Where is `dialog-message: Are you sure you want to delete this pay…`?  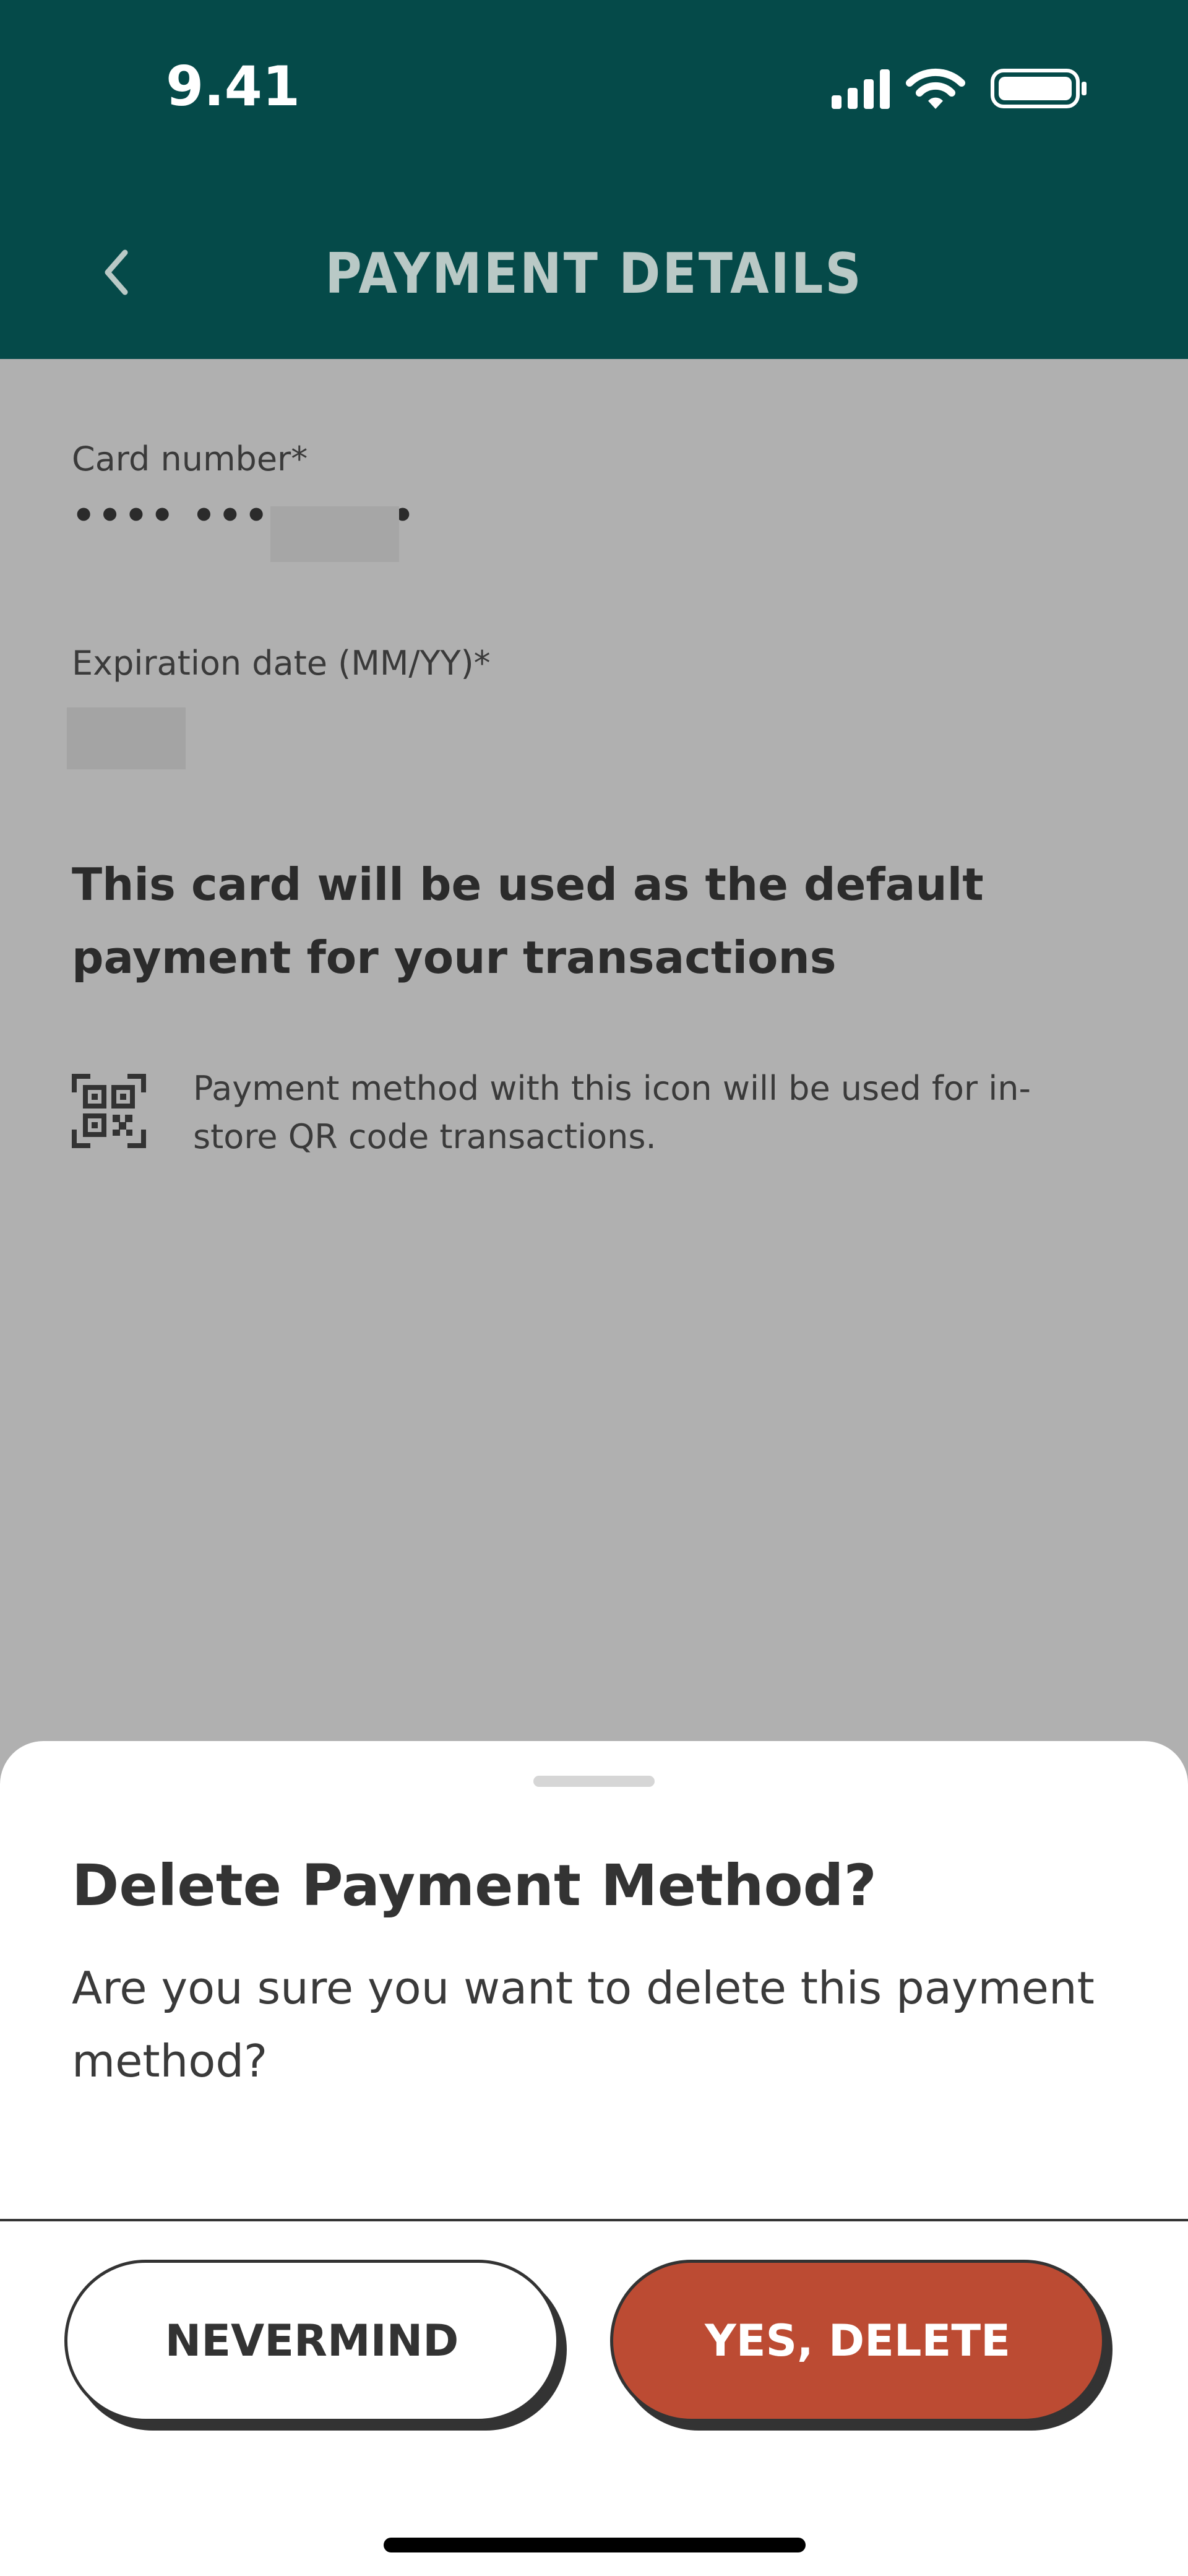
dialog-message: Are you sure you want to delete this pay… is located at coordinates (583, 2024).